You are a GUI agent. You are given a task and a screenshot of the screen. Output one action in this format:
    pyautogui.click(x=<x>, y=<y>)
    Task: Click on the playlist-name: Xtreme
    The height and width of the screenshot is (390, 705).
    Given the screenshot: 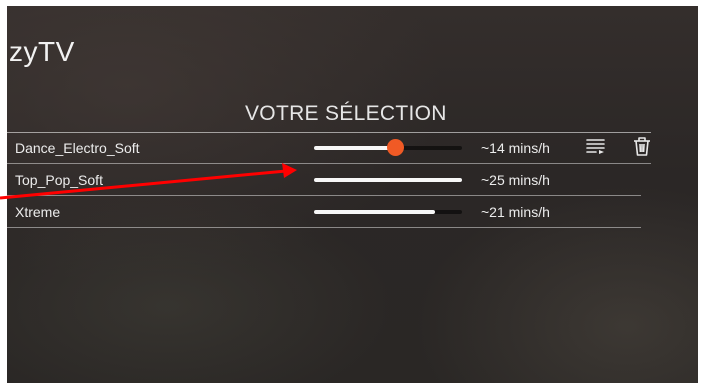 What is the action you would take?
    pyautogui.click(x=38, y=212)
    